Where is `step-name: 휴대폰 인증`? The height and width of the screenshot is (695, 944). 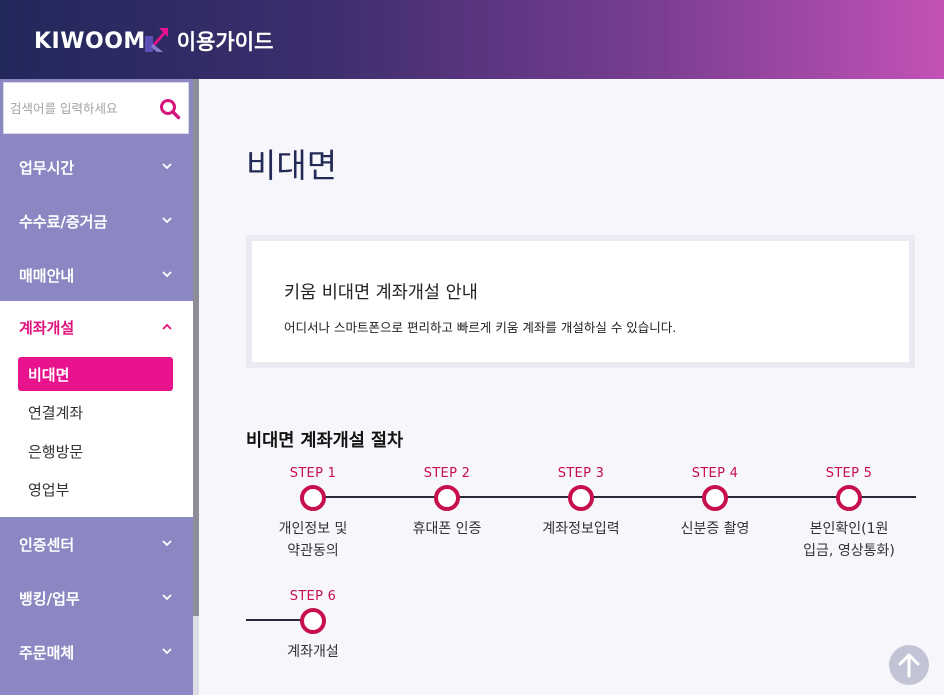
step-name: 휴대폰 인증 is located at coordinates (447, 529).